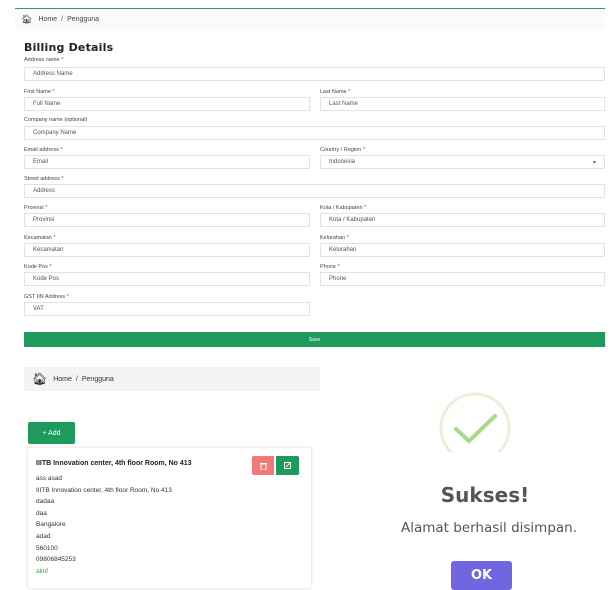 This screenshot has width=615, height=590. I want to click on district-input: Kecamatan, so click(167, 250).